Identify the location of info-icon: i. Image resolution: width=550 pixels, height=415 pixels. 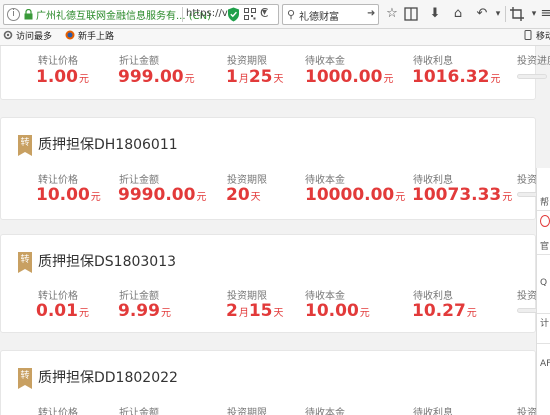
(13, 14).